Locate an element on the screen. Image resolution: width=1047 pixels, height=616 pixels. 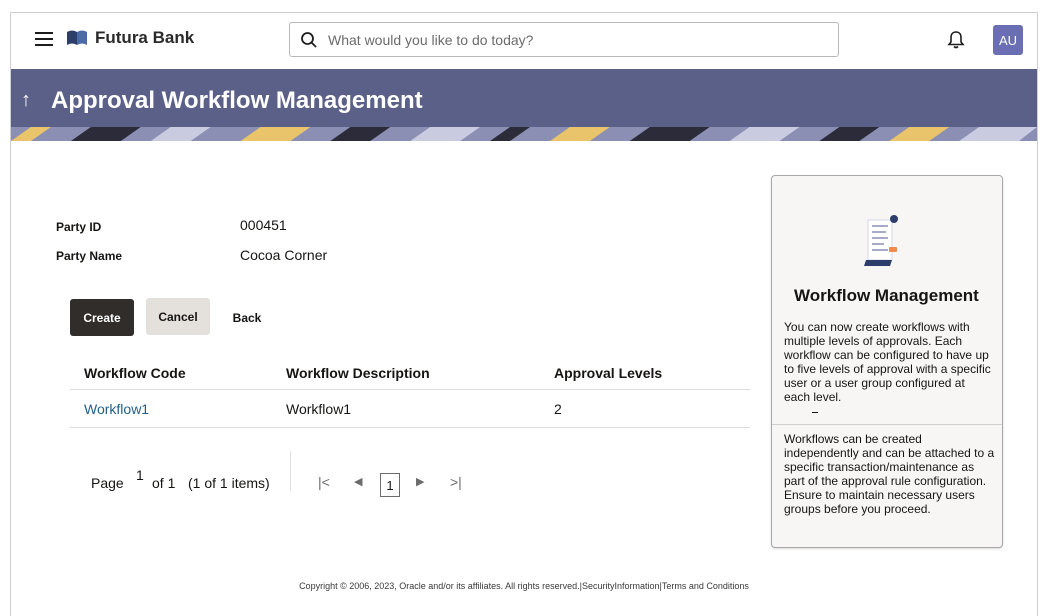
bank-logo-icon is located at coordinates (77, 37).